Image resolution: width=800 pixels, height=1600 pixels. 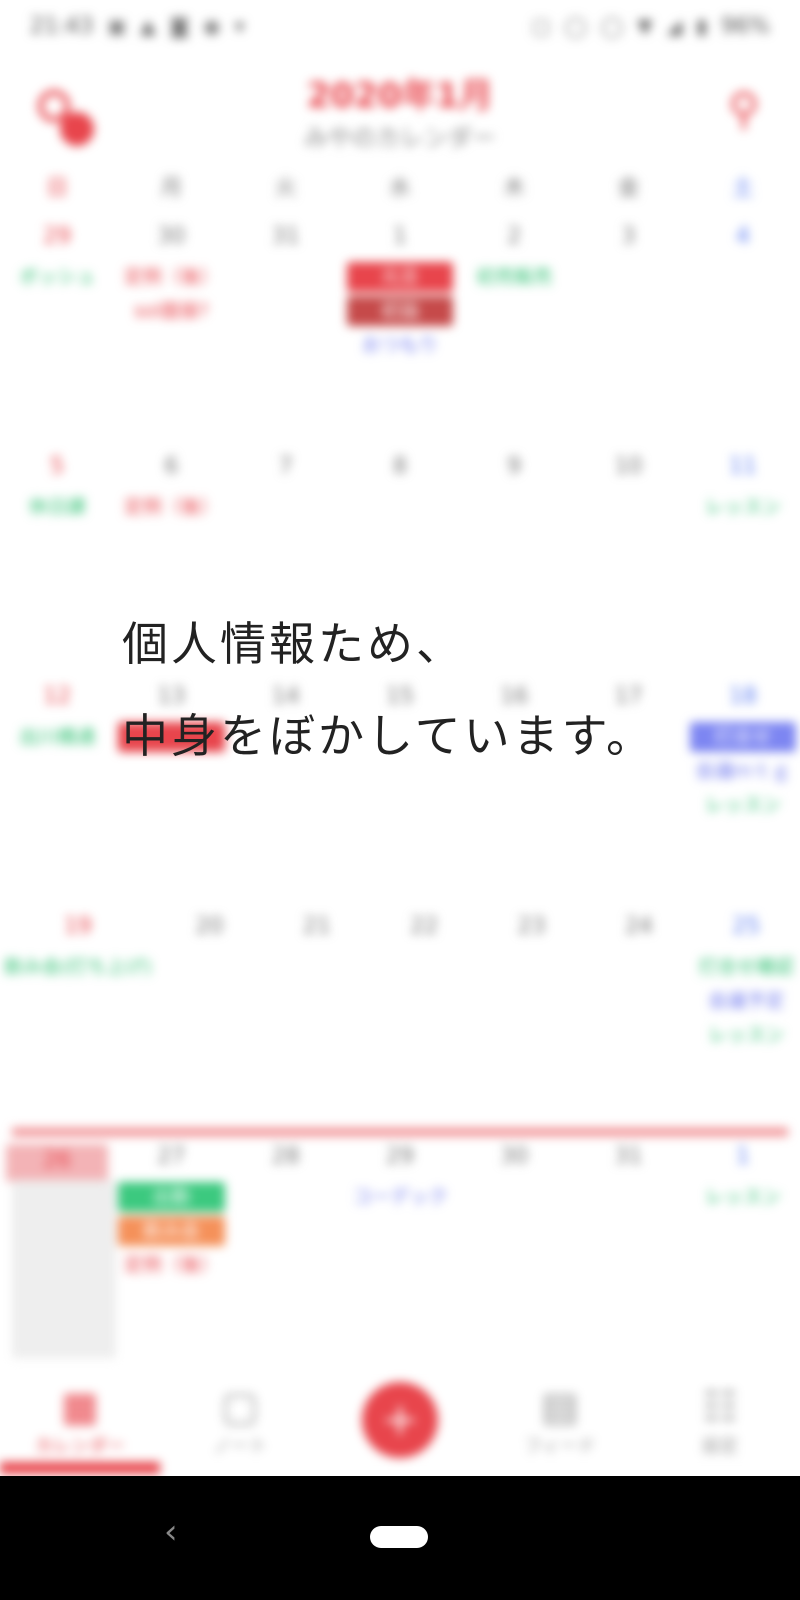 What do you see at coordinates (78, 1022) in the screenshot?
I see `day-cell: 19 飲み会(打ち上げ)` at bounding box center [78, 1022].